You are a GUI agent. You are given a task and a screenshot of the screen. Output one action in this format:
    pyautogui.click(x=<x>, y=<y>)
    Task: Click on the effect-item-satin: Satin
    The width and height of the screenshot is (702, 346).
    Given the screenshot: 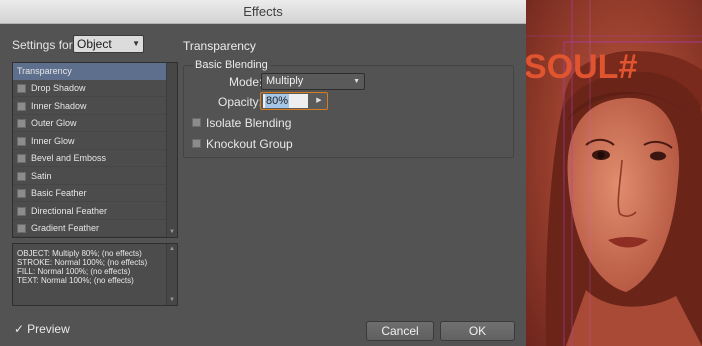 What is the action you would take?
    pyautogui.click(x=89, y=176)
    